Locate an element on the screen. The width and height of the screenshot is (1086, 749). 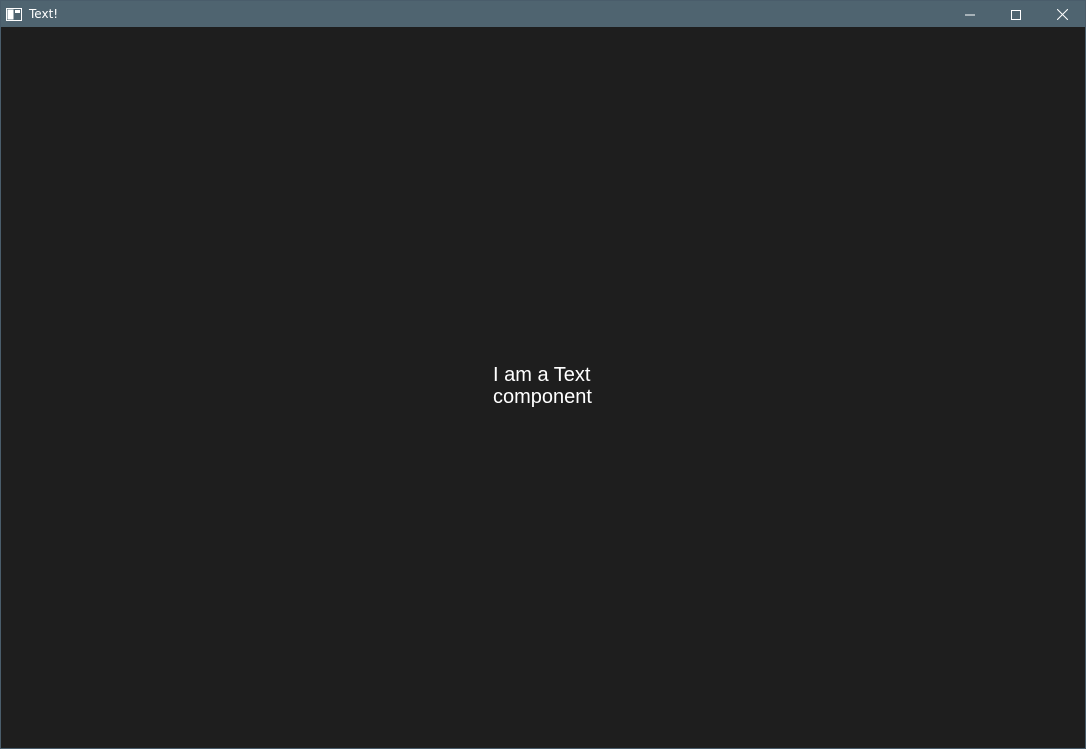
maximize-icon is located at coordinates (1016, 14).